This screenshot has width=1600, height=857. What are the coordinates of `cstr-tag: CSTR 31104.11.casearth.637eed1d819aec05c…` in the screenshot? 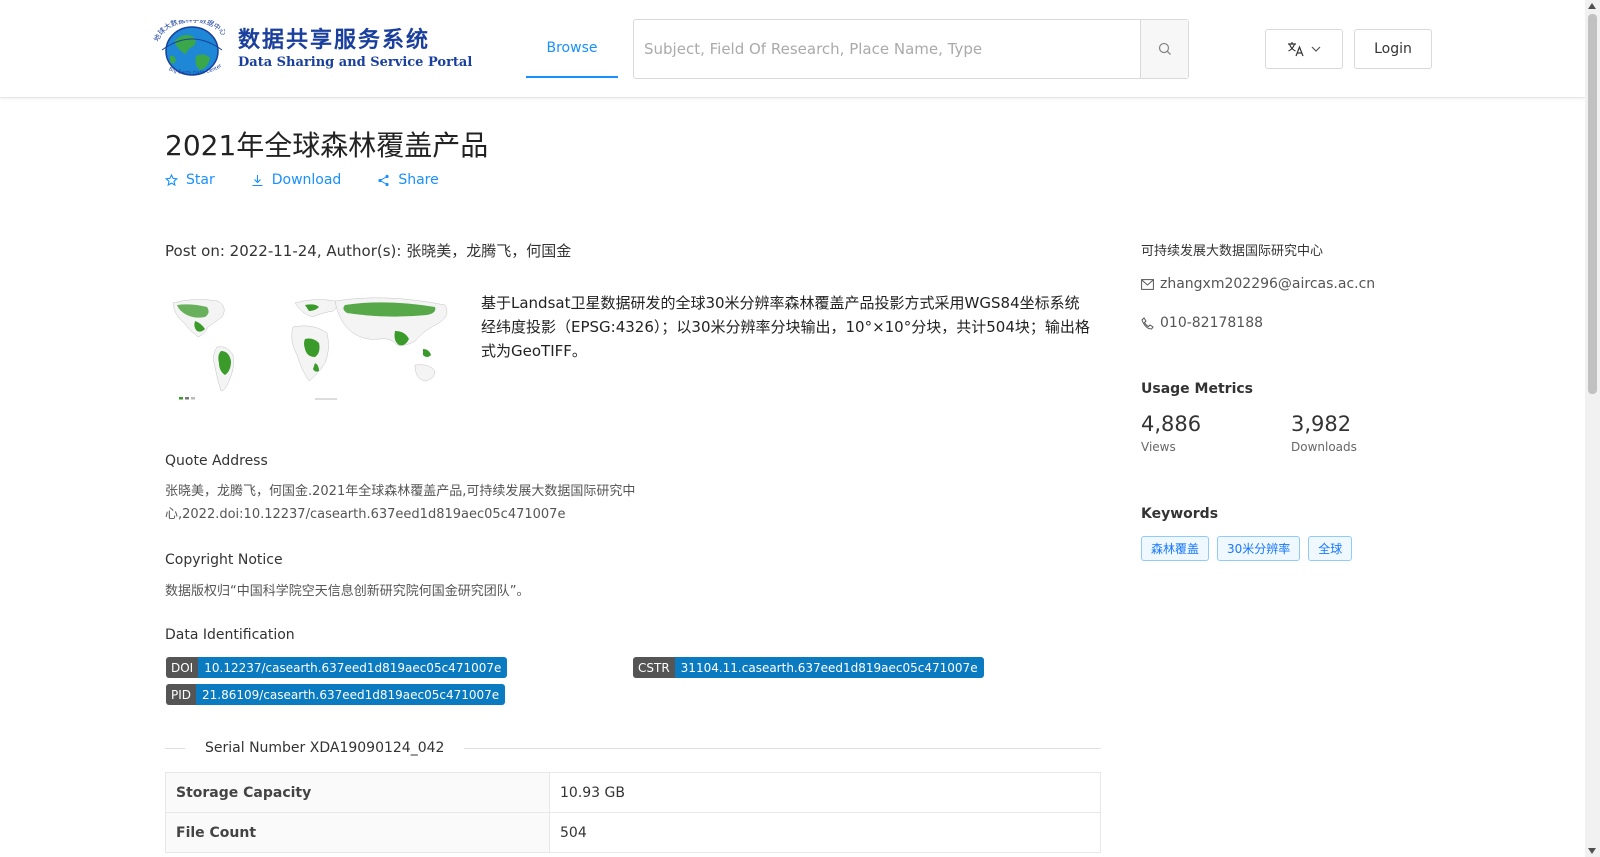 It's located at (808, 667).